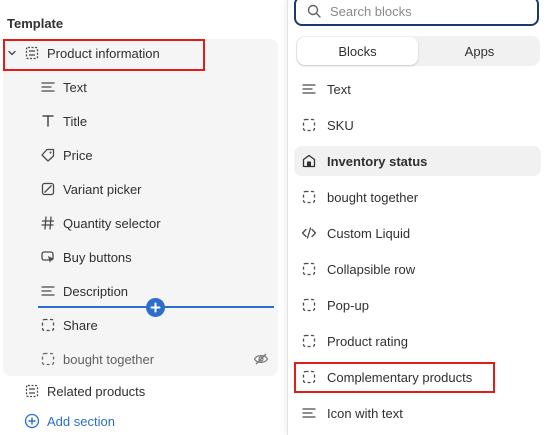  What do you see at coordinates (417, 305) in the screenshot?
I see `block-option-pop-up: Pop-up` at bounding box center [417, 305].